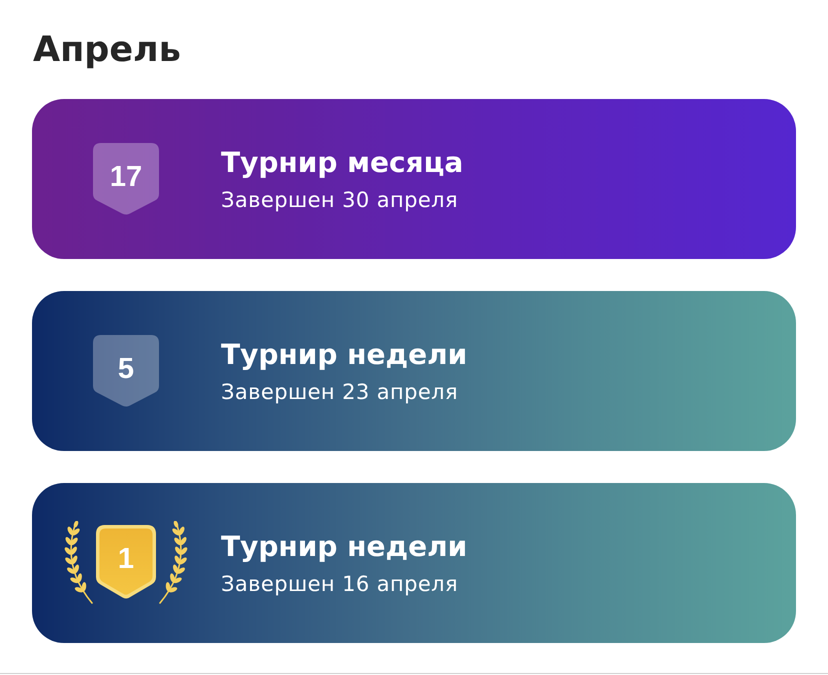  Describe the element at coordinates (342, 163) in the screenshot. I see `tournament-title: Турнир месяца` at that location.